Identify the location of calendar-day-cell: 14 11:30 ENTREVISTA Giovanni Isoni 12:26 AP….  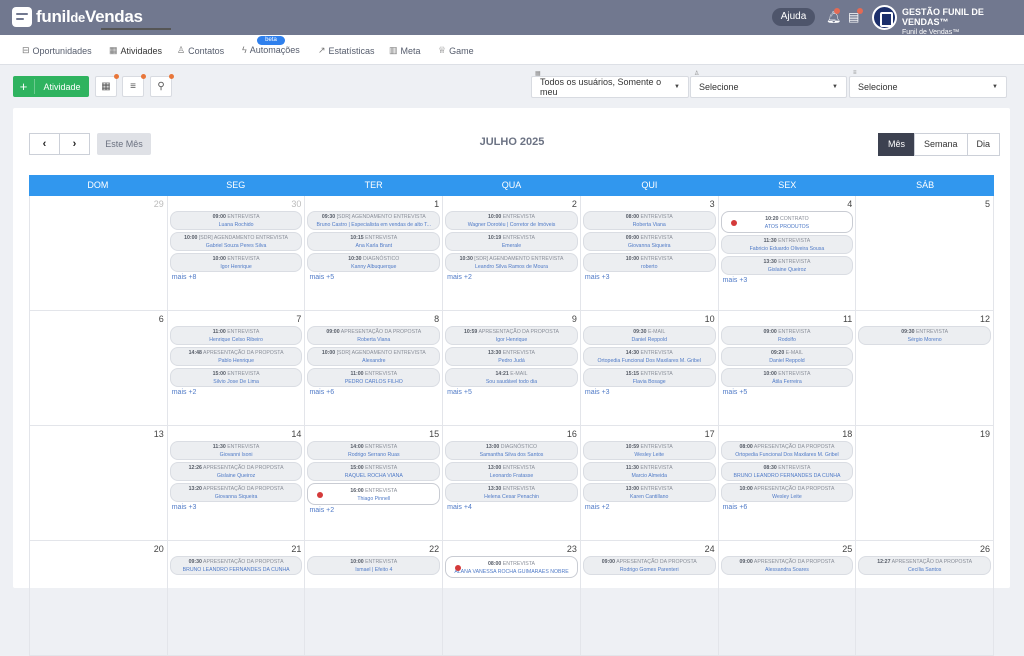
(235, 483).